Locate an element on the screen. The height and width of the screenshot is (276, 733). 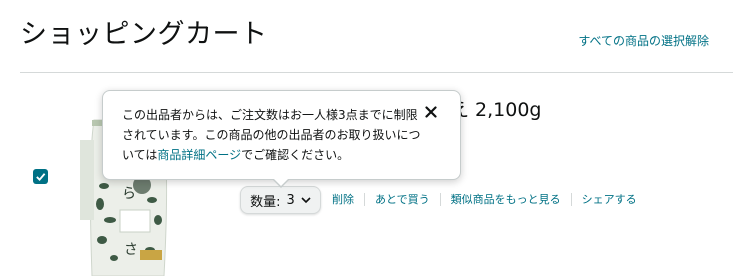
see-similar-link: 類似商品をもっと見る is located at coordinates (505, 199).